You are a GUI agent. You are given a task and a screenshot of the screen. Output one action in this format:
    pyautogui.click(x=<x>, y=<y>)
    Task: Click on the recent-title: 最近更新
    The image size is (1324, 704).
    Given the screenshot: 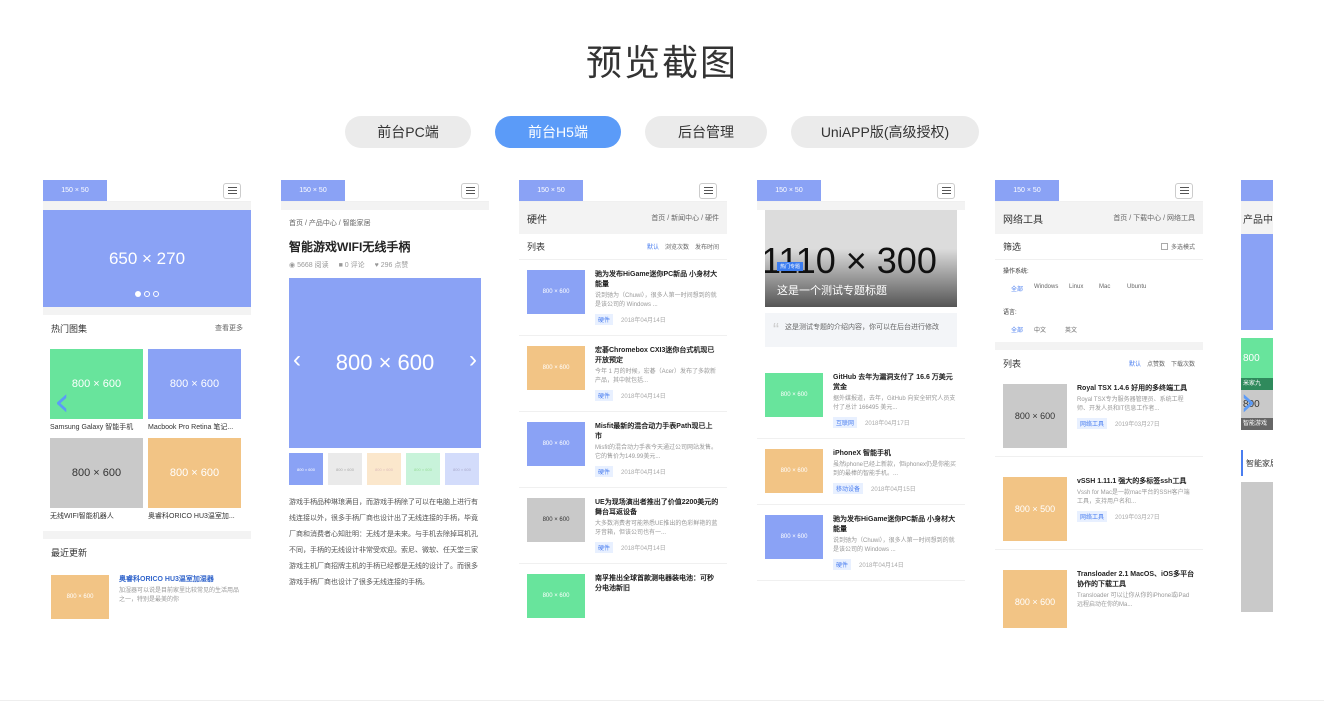 What is the action you would take?
    pyautogui.click(x=69, y=552)
    